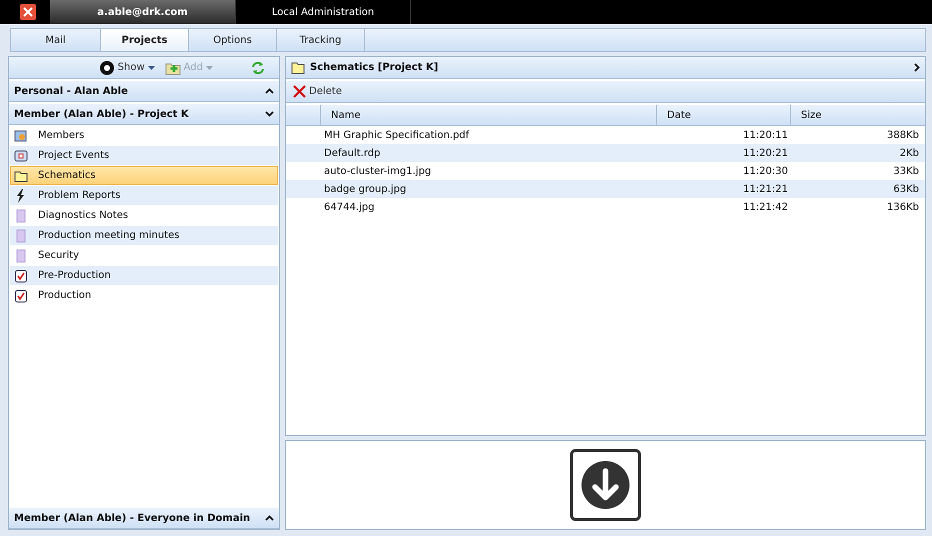 The image size is (932, 536). Describe the element at coordinates (321, 40) in the screenshot. I see `tab: Tracking` at that location.